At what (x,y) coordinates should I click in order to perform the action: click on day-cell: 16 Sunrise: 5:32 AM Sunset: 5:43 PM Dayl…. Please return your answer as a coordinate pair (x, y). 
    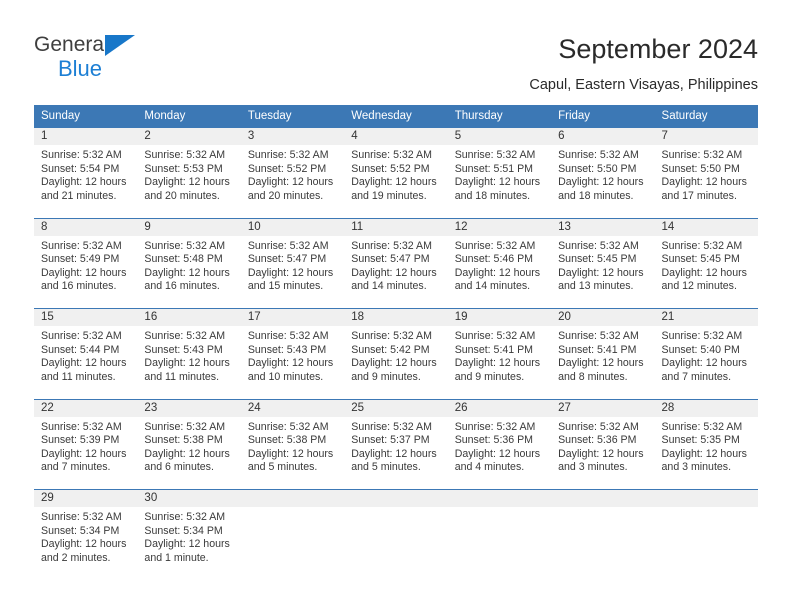
    Looking at the image, I should click on (189, 349).